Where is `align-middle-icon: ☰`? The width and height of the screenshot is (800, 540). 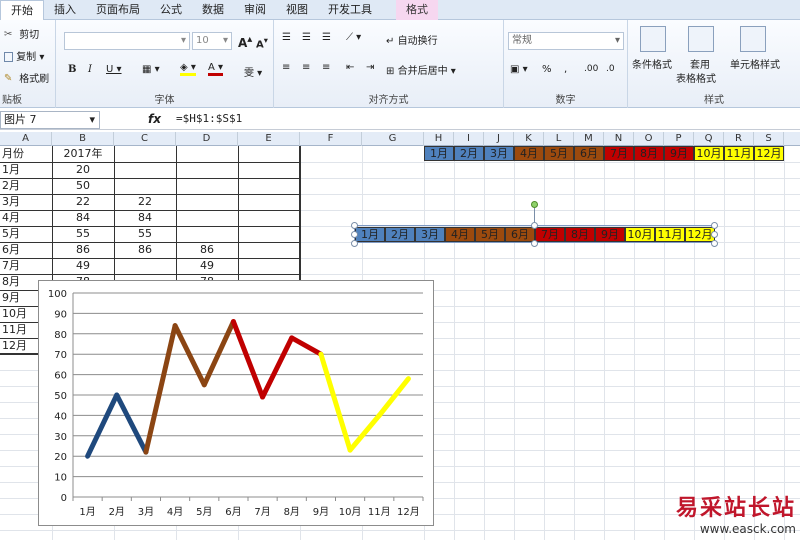
align-middle-icon: ☰ is located at coordinates (306, 37).